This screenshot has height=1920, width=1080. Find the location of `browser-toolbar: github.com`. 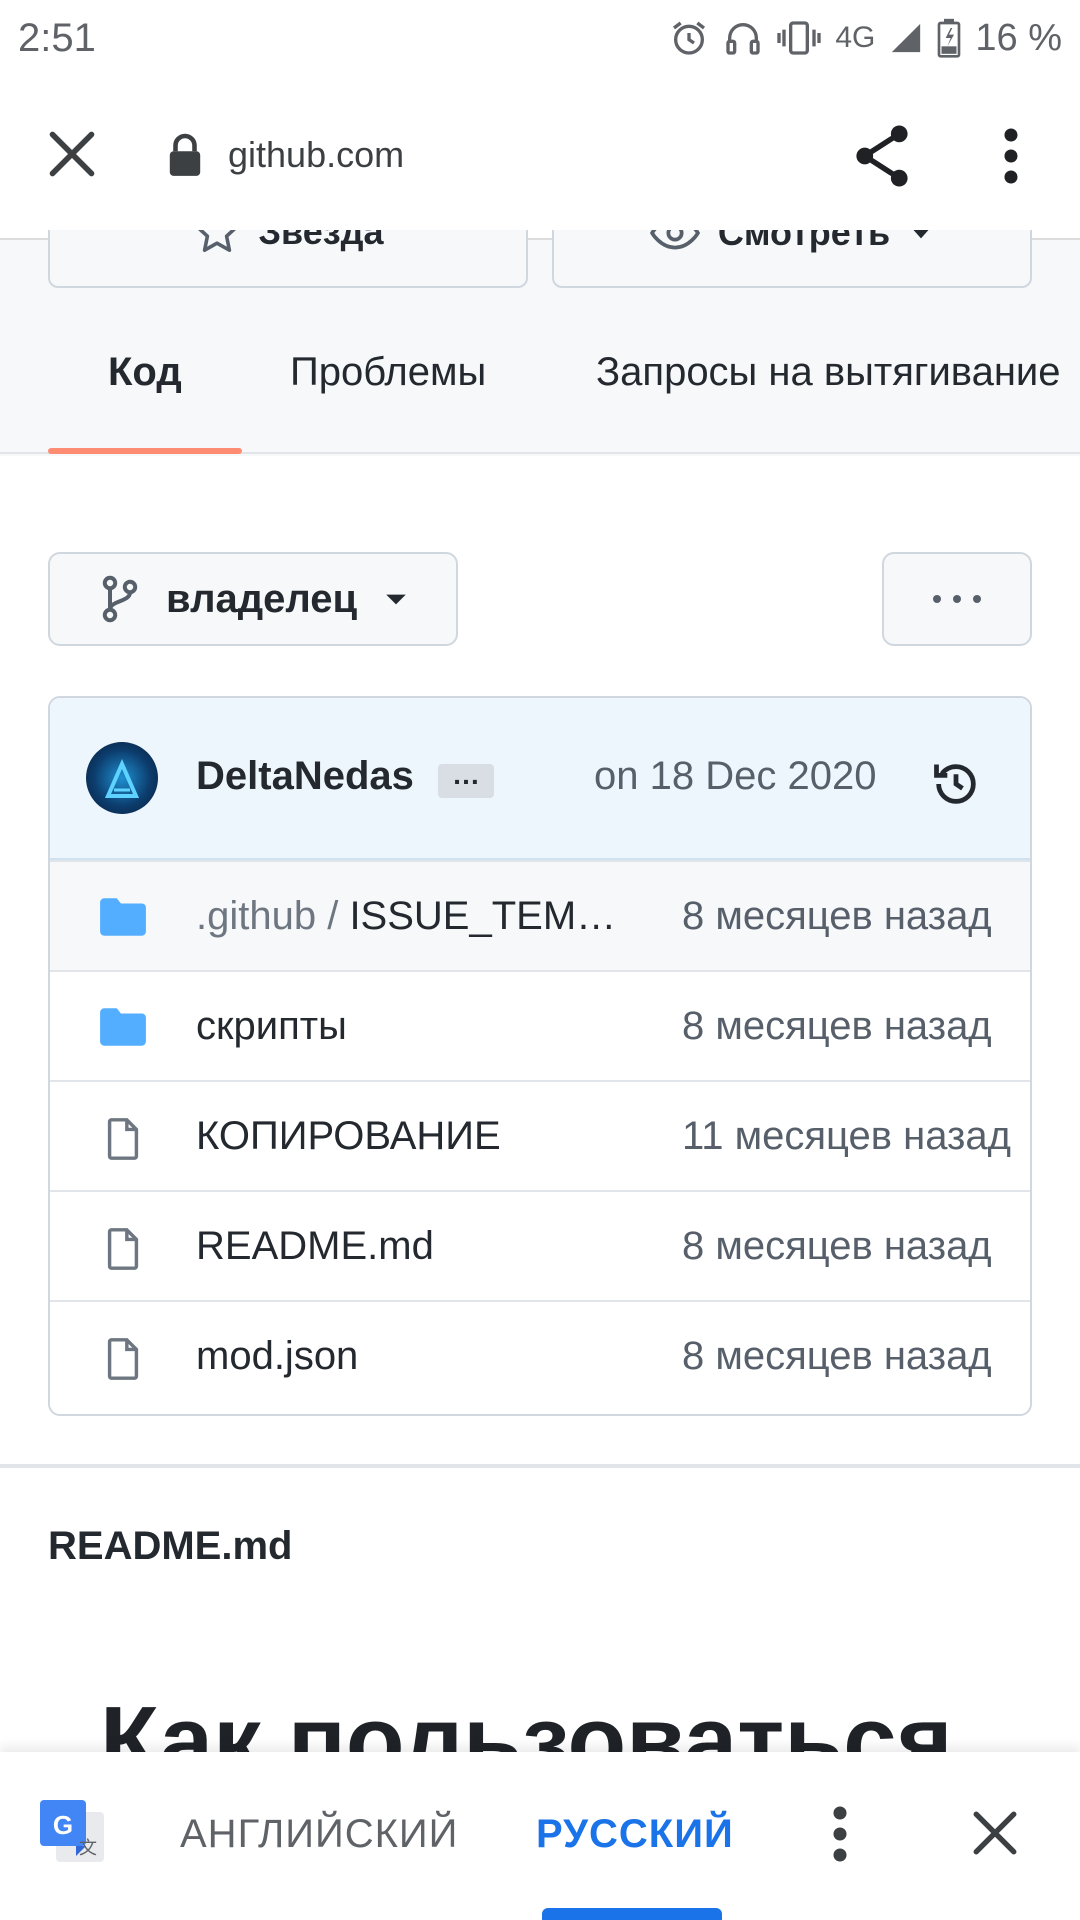

browser-toolbar: github.com is located at coordinates (540, 158).